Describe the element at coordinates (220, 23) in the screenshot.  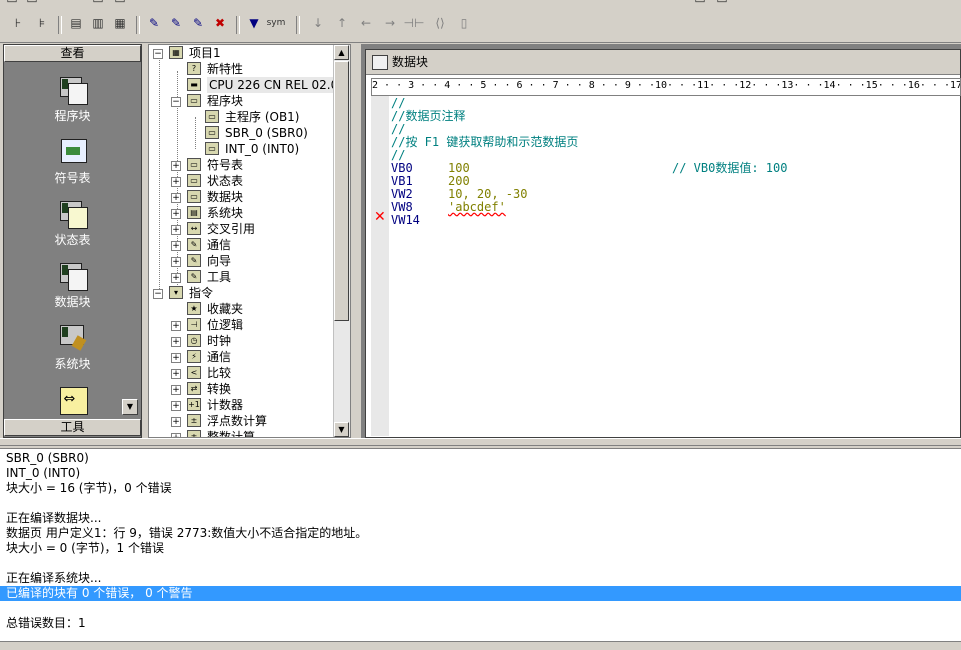
I see `read-all-forced-icon: ✖` at that location.